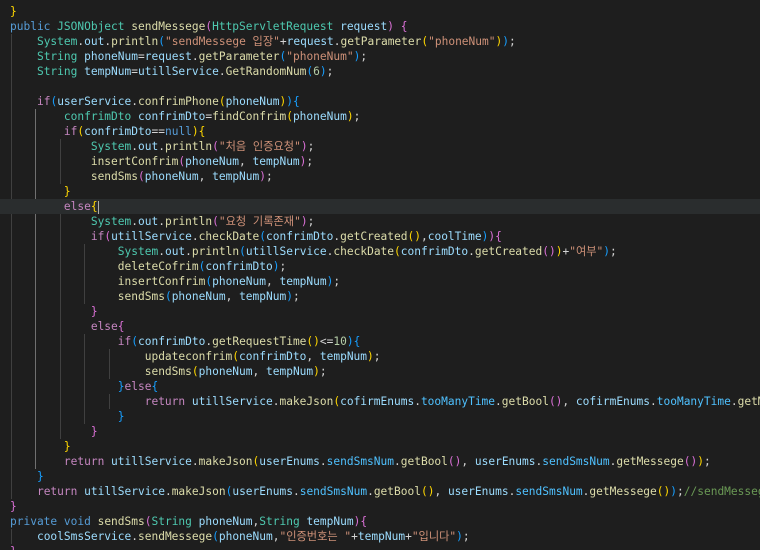 This screenshot has height=550, width=760. I want to click on code-token: tooManyTime, so click(458, 401).